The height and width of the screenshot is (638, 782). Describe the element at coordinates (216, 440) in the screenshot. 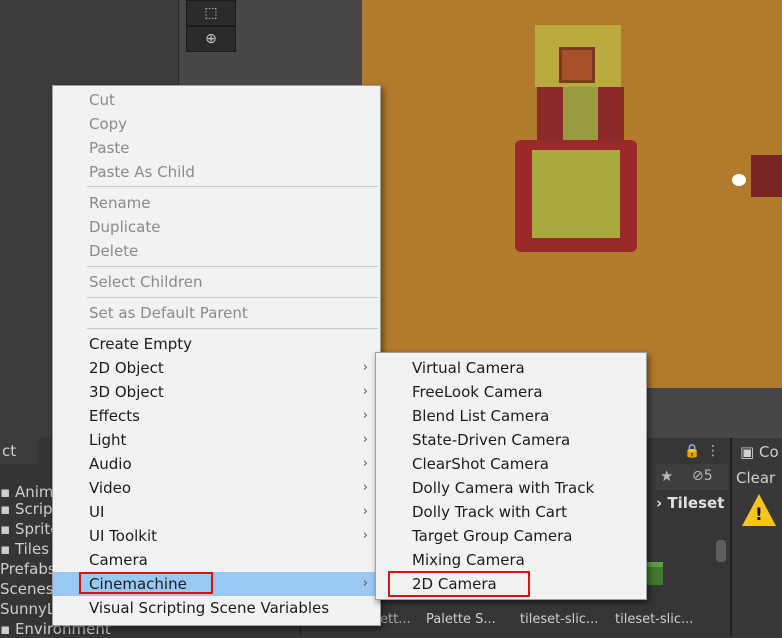

I see `menu-item-light: Light ›` at that location.